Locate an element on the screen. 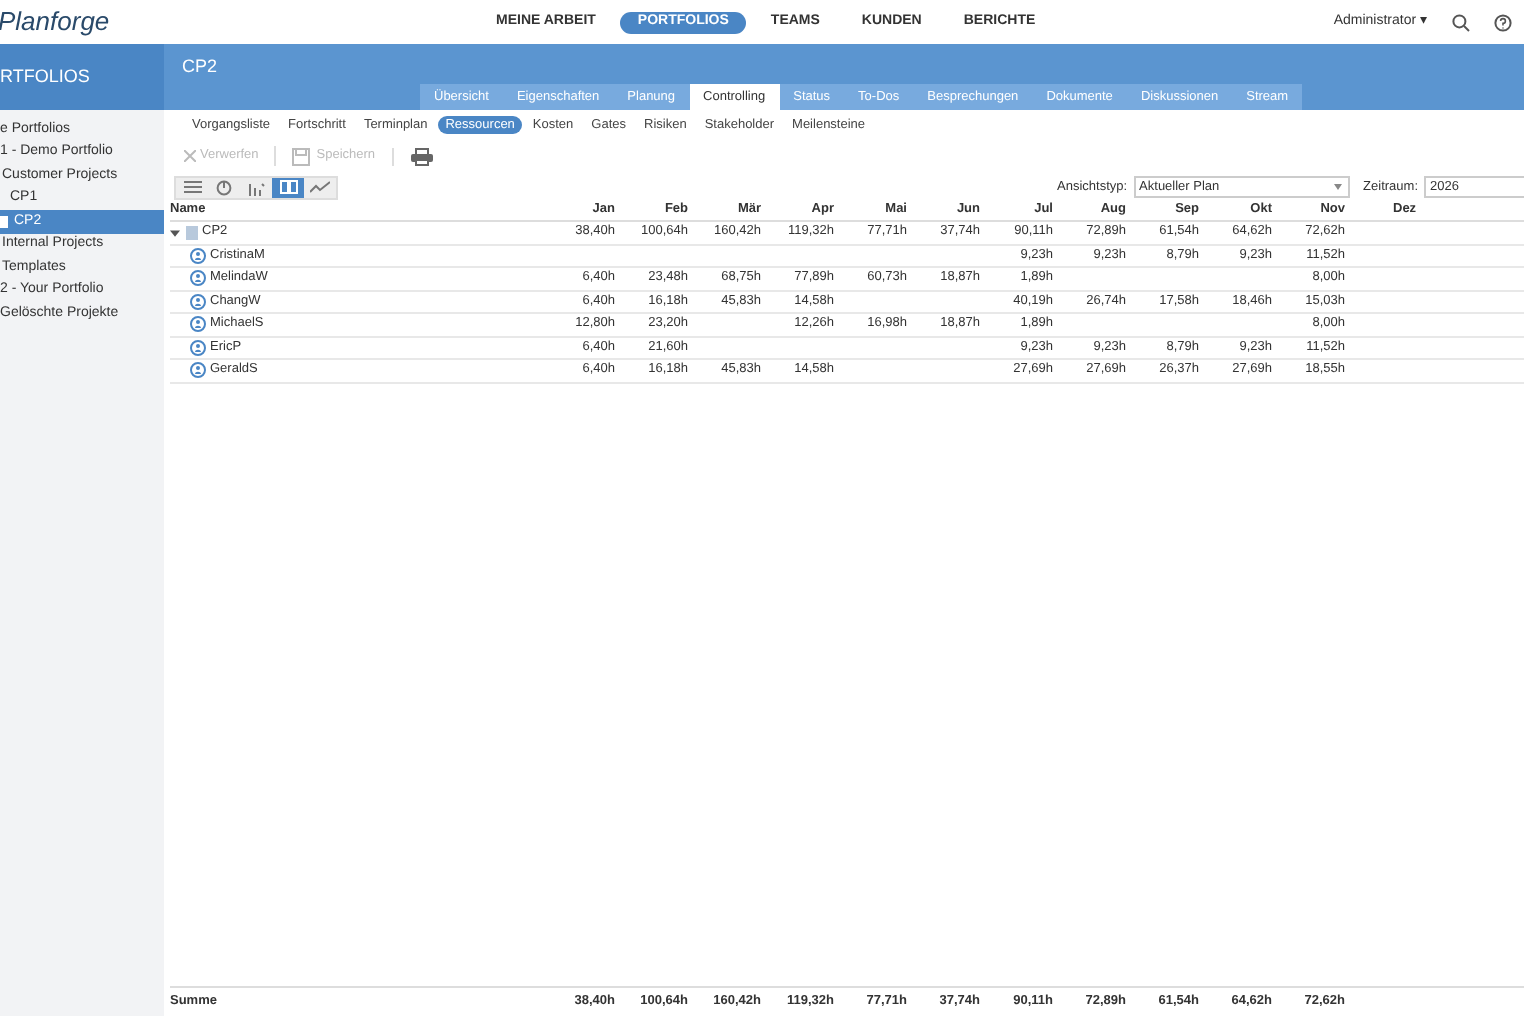 This screenshot has width=1524, height=1016. line-chart-icon is located at coordinates (320, 187).